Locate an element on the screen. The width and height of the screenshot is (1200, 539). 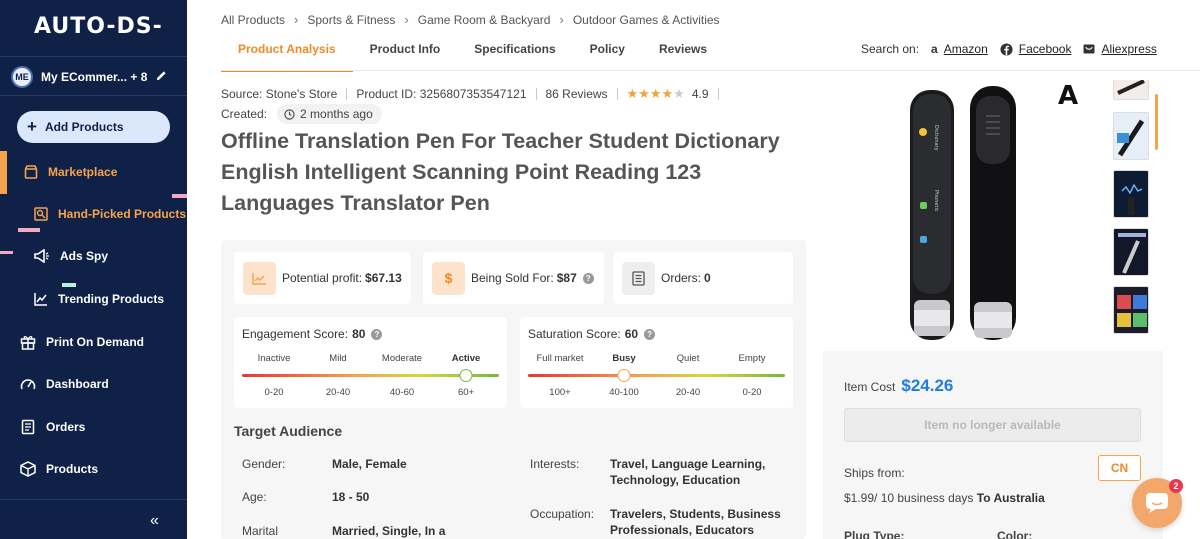
tab-policy: Policy is located at coordinates (607, 55).